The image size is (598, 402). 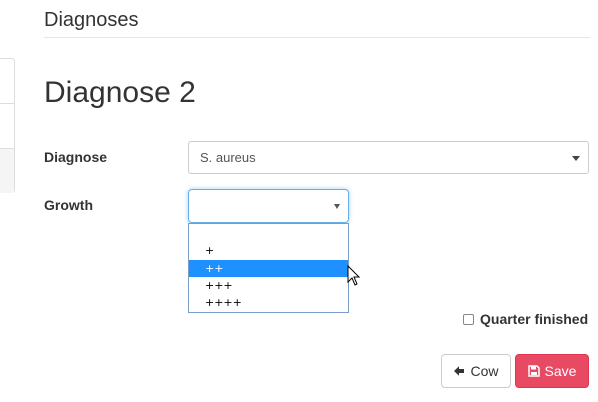 I want to click on growth-option: +, so click(x=268, y=250).